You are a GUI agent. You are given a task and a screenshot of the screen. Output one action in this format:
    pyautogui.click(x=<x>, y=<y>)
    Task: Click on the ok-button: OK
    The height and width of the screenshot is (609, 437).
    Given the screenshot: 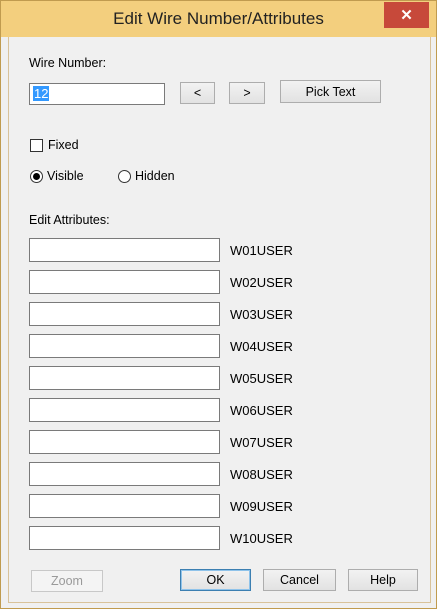 What is the action you would take?
    pyautogui.click(x=215, y=580)
    